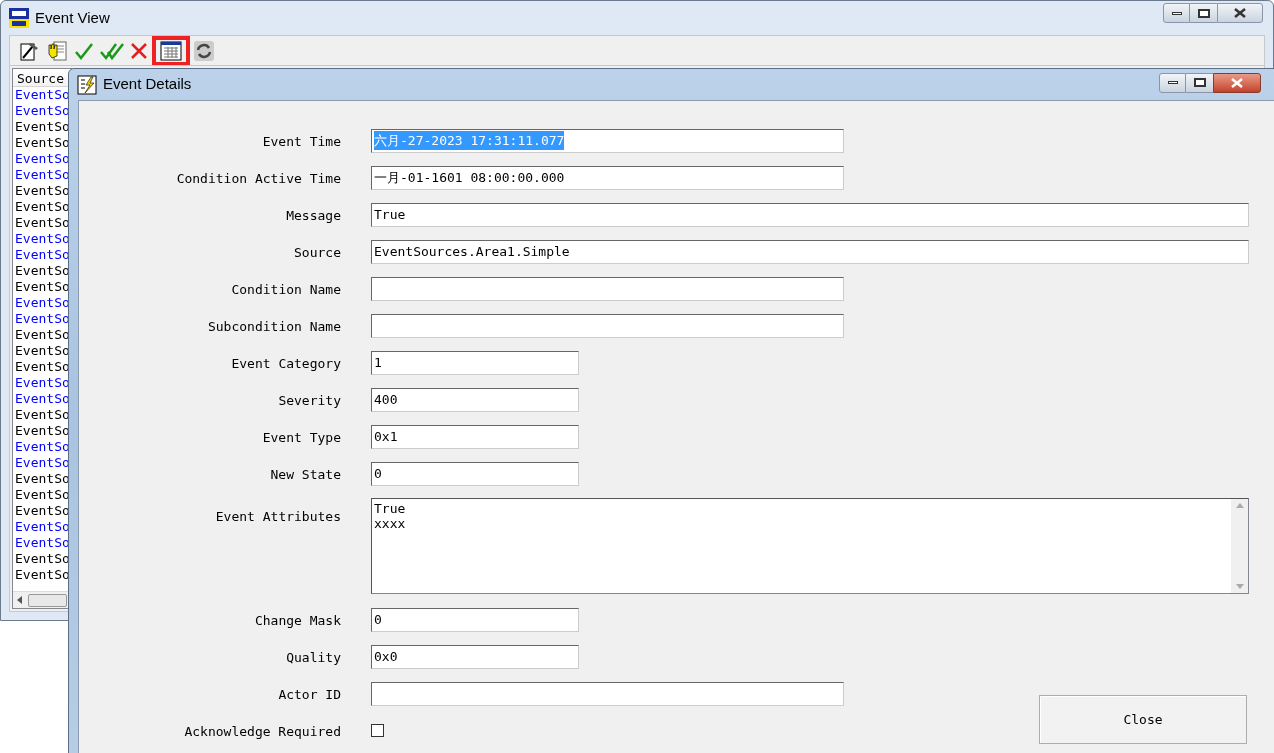 Image resolution: width=1274 pixels, height=753 pixels. Describe the element at coordinates (297, 620) in the screenshot. I see `field-label: Change Mask` at that location.